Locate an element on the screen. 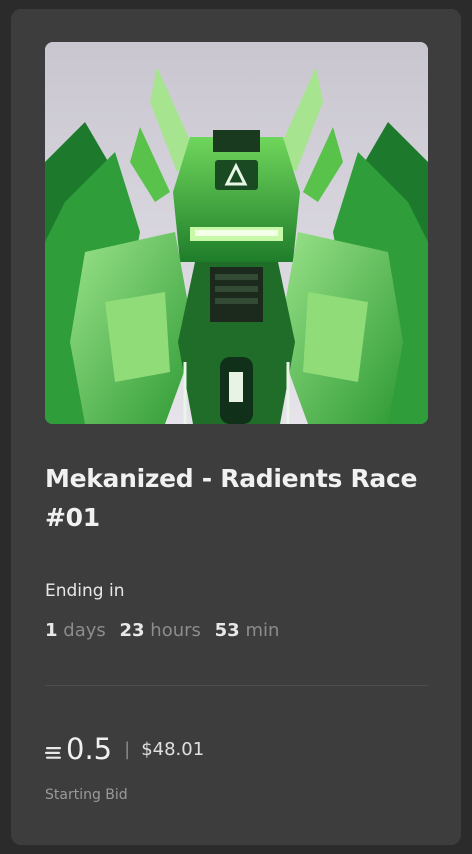 The width and height of the screenshot is (472, 854). bid-usd-value: $48.01 is located at coordinates (173, 749).